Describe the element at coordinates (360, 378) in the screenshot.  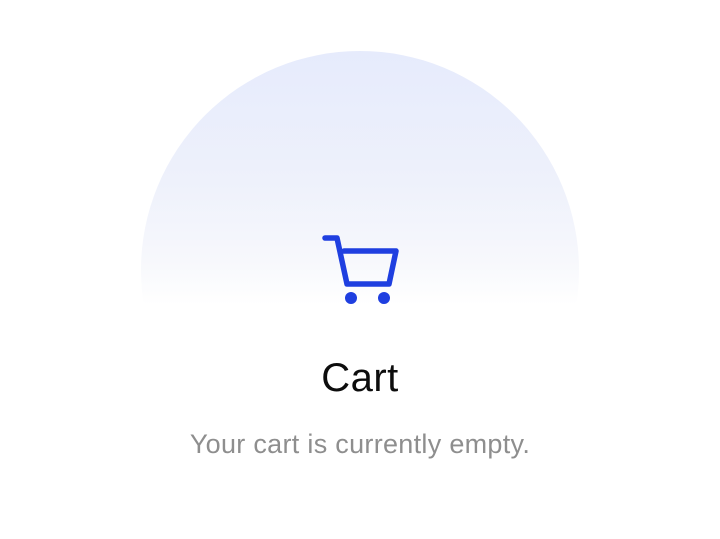
I see `empty-state-title: Cart` at that location.